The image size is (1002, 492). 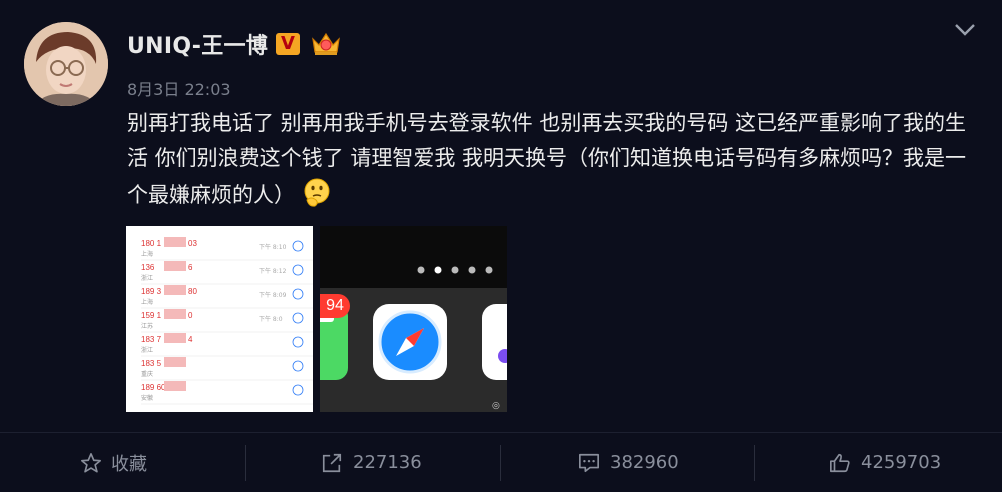 What do you see at coordinates (129, 464) in the screenshot?
I see `favorite-label: 收藏` at bounding box center [129, 464].